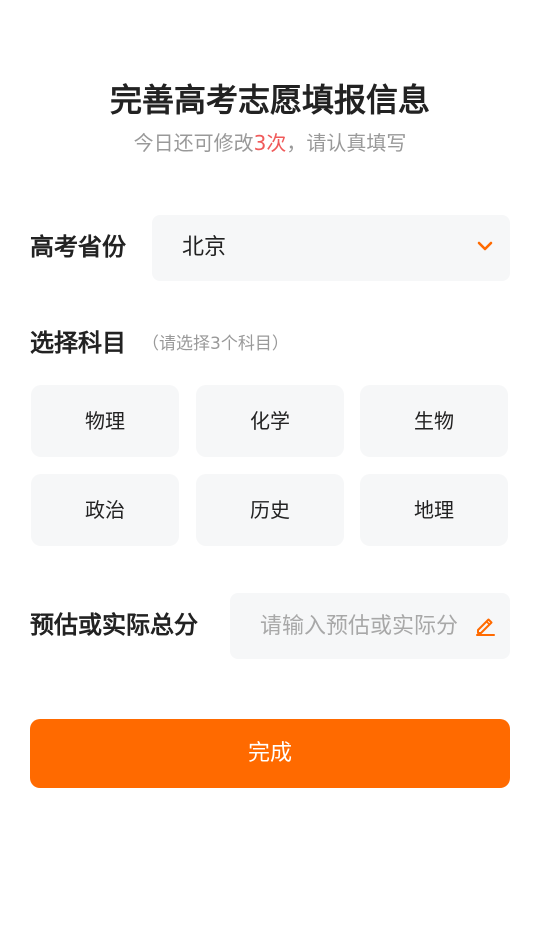  Describe the element at coordinates (114, 625) in the screenshot. I see `score-label: 预估或实际总分` at that location.